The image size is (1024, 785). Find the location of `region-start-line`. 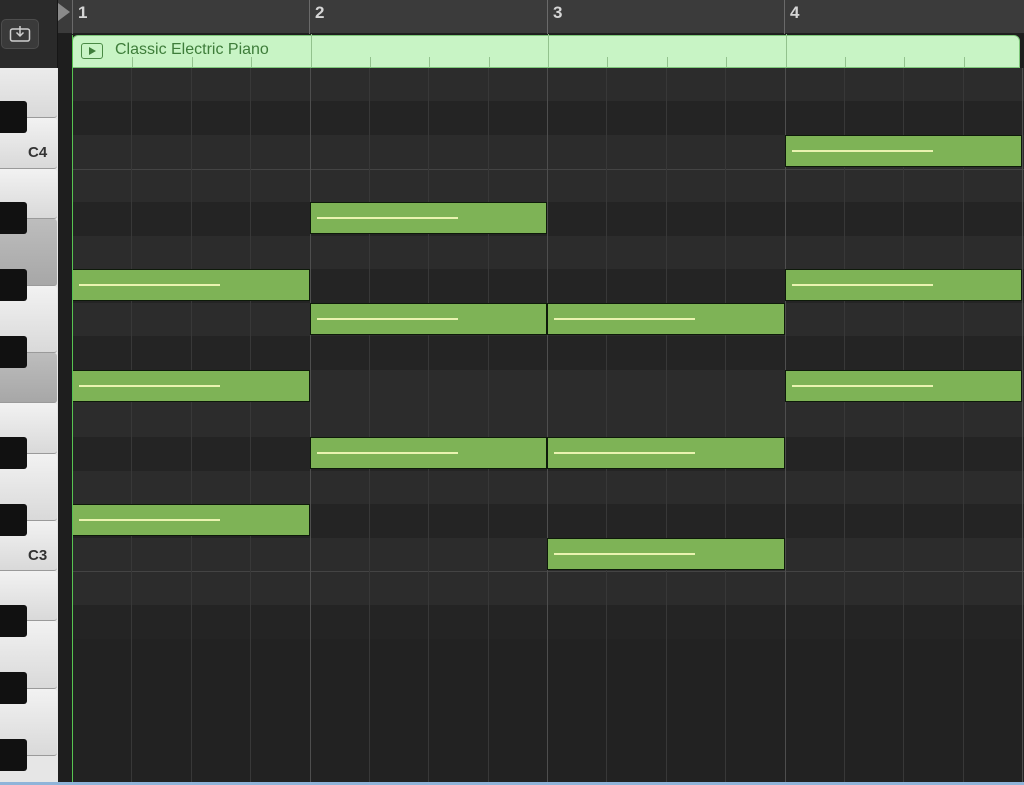

region-start-line is located at coordinates (72, 410).